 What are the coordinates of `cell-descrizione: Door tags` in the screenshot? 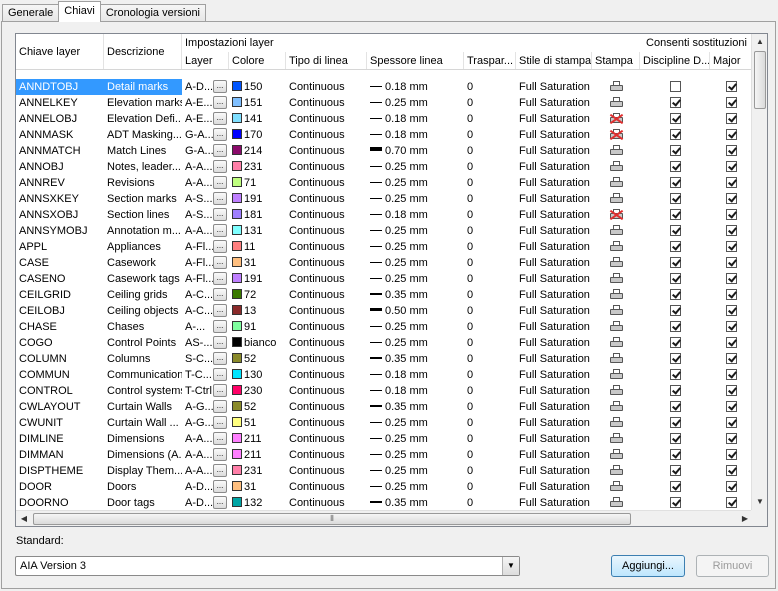 It's located at (143, 503).